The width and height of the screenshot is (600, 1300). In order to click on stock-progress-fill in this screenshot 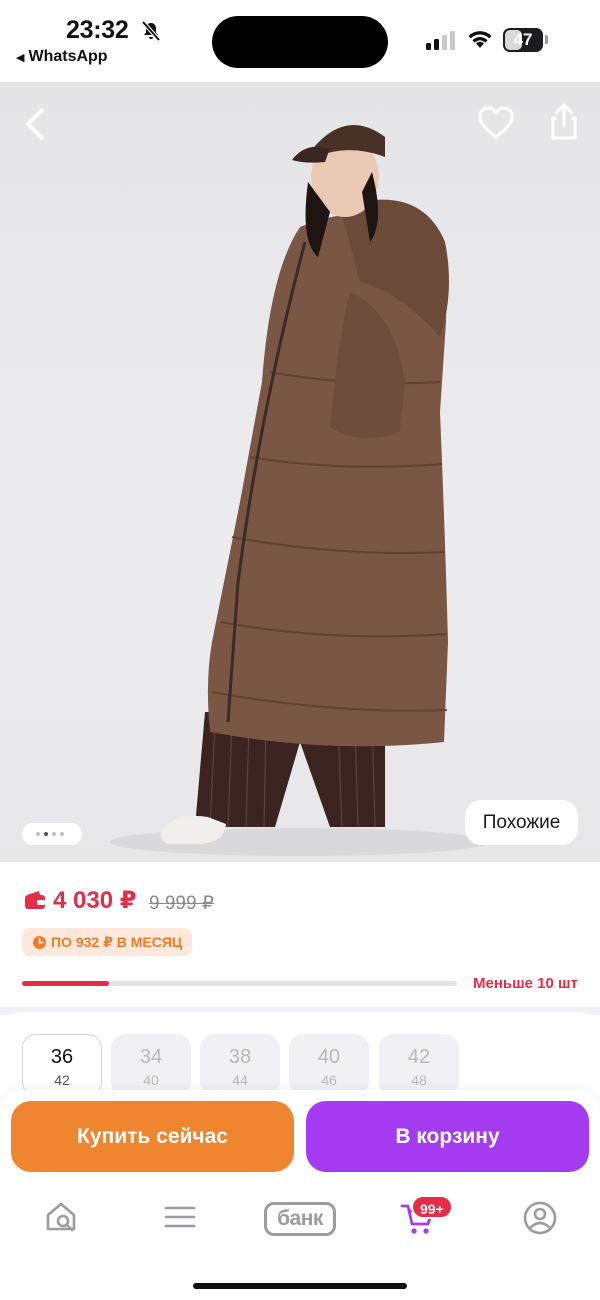, I will do `click(65, 983)`.